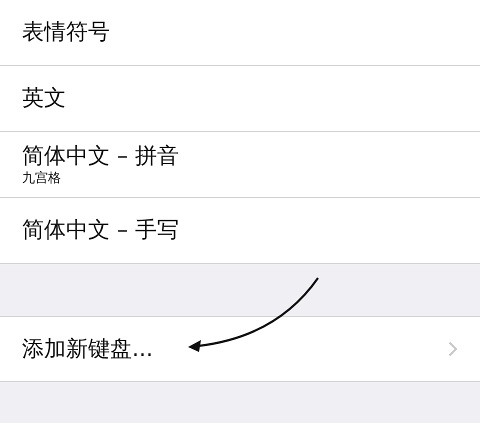 The height and width of the screenshot is (423, 480). Describe the element at coordinates (100, 230) in the screenshot. I see `keyboard-name: 简体中文 – 手写` at that location.